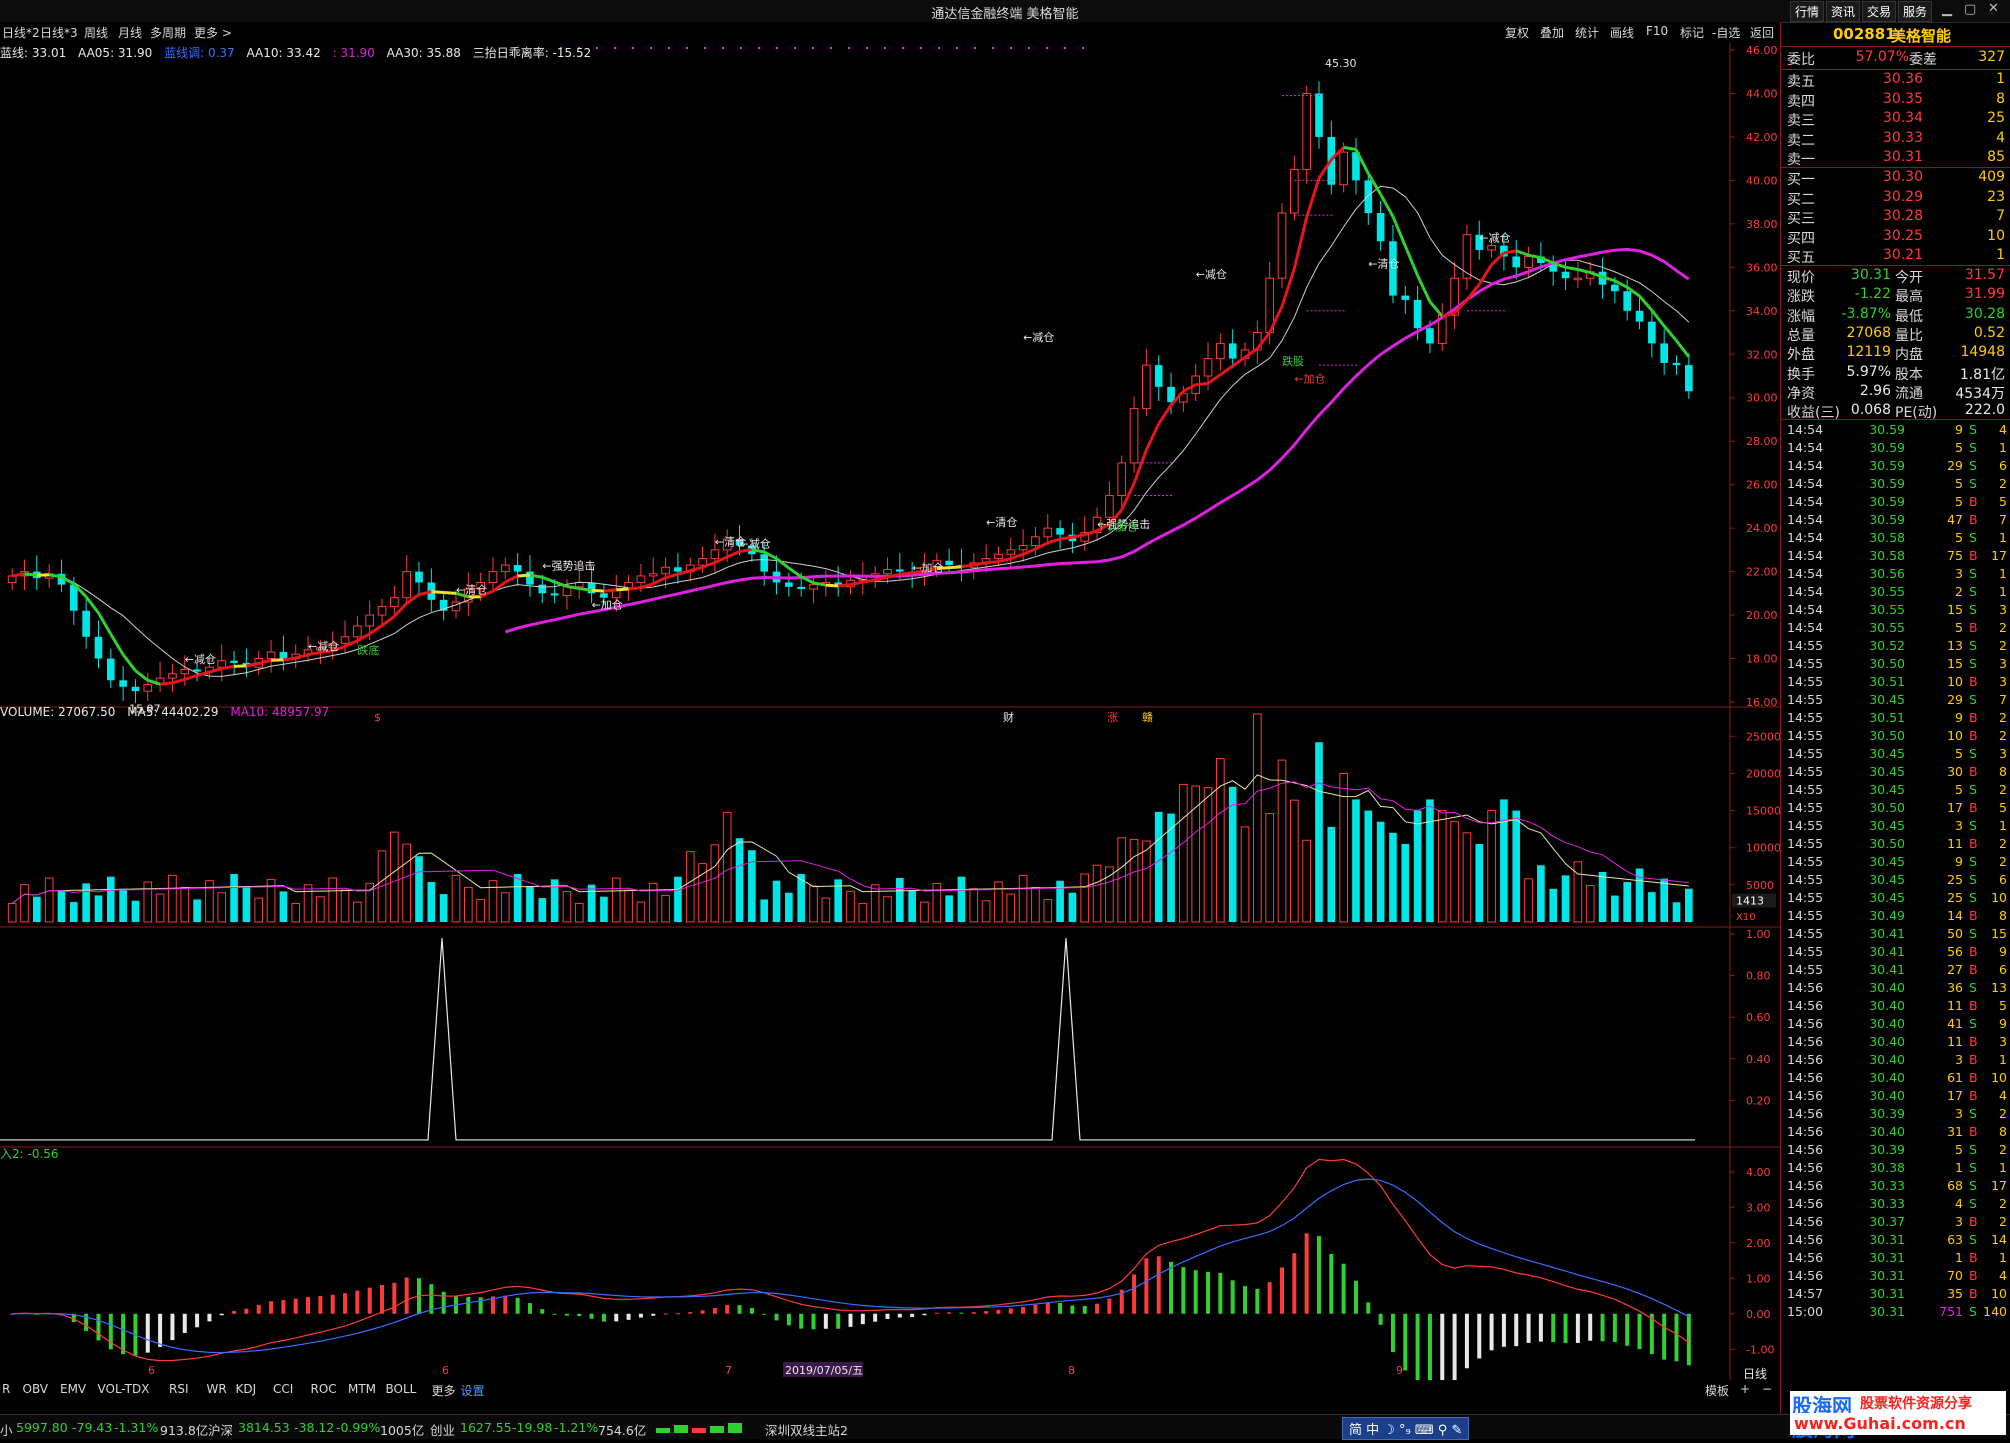 This screenshot has height=1443, width=2010. Describe the element at coordinates (1762, 137) in the screenshot. I see `price-axis-label: 42.00` at that location.